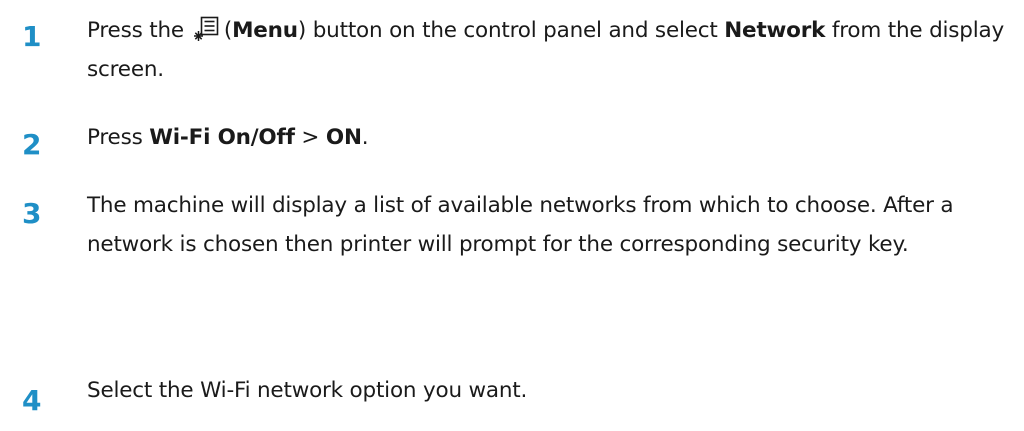 This screenshot has height=431, width=1024. What do you see at coordinates (206, 29) in the screenshot?
I see `menu-icon` at bounding box center [206, 29].